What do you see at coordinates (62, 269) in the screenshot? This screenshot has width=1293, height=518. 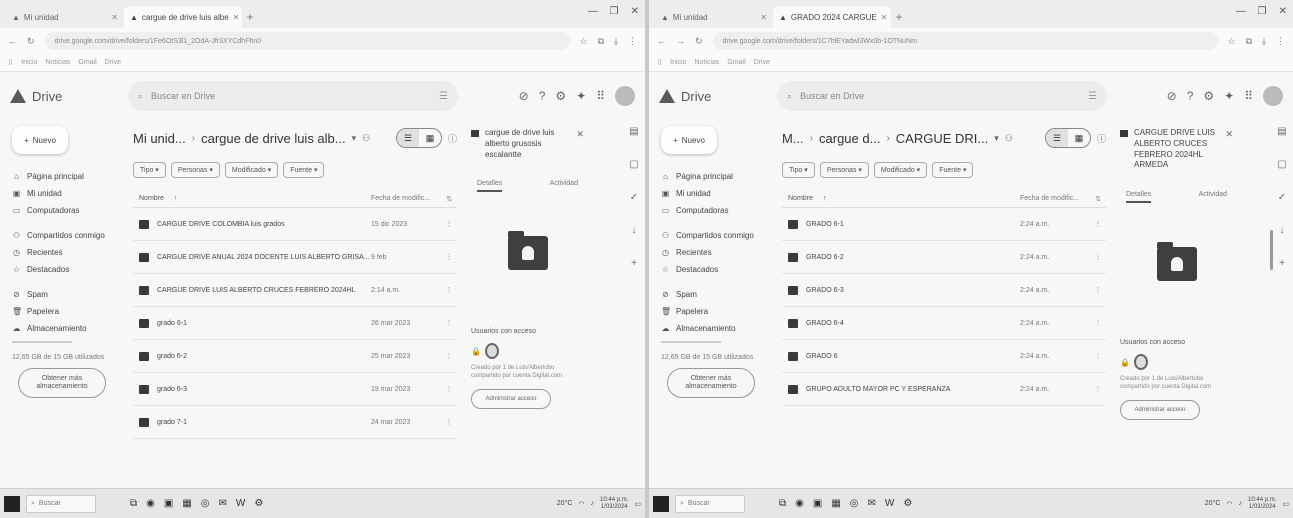 I see `sidebar-item-starred: ☆ Destacados` at bounding box center [62, 269].